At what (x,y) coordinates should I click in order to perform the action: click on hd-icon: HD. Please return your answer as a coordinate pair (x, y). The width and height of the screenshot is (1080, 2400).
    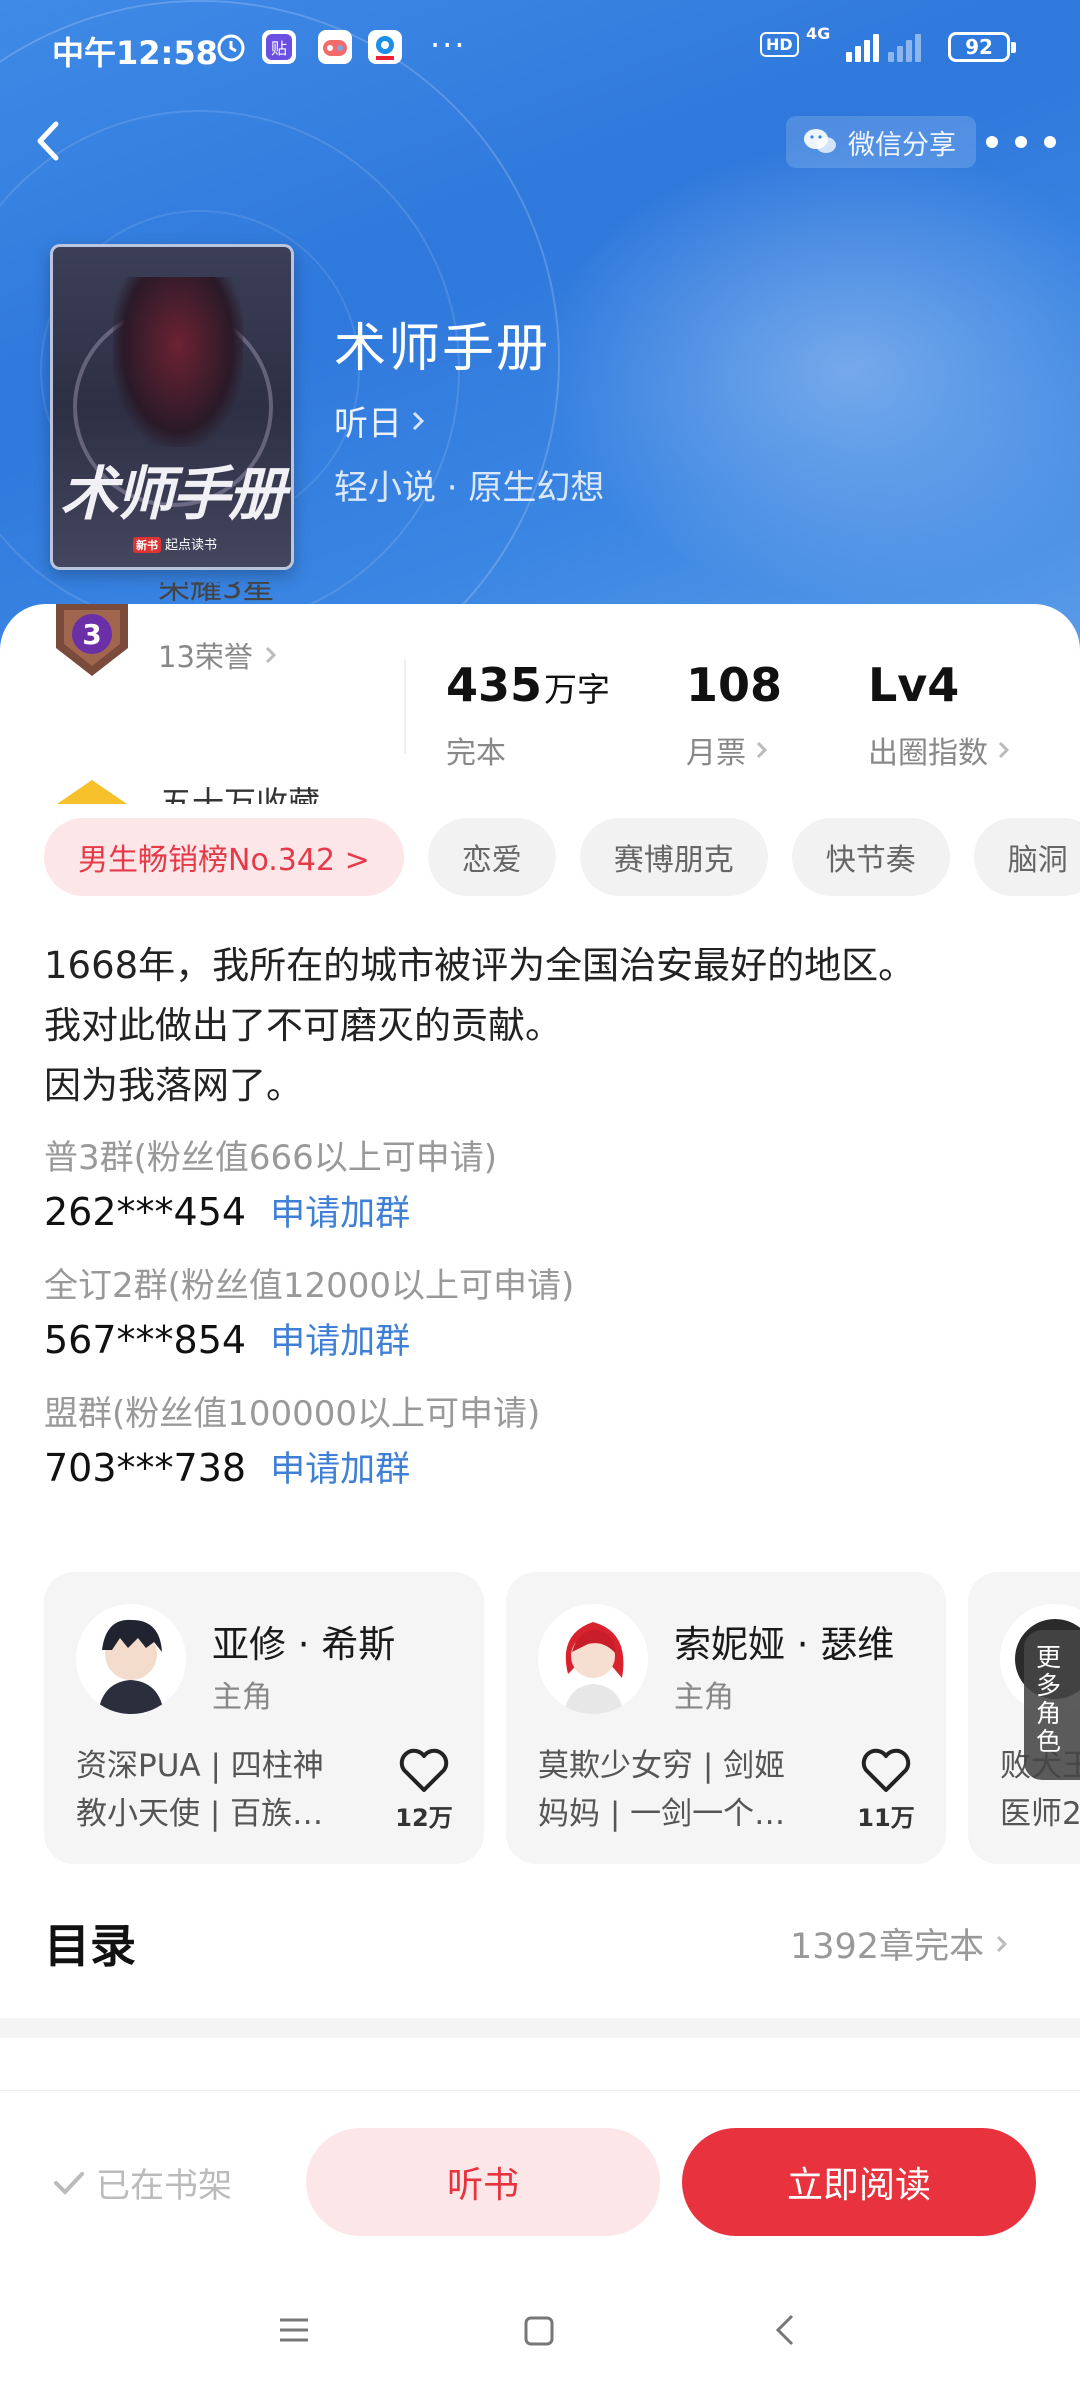
    Looking at the image, I should click on (779, 44).